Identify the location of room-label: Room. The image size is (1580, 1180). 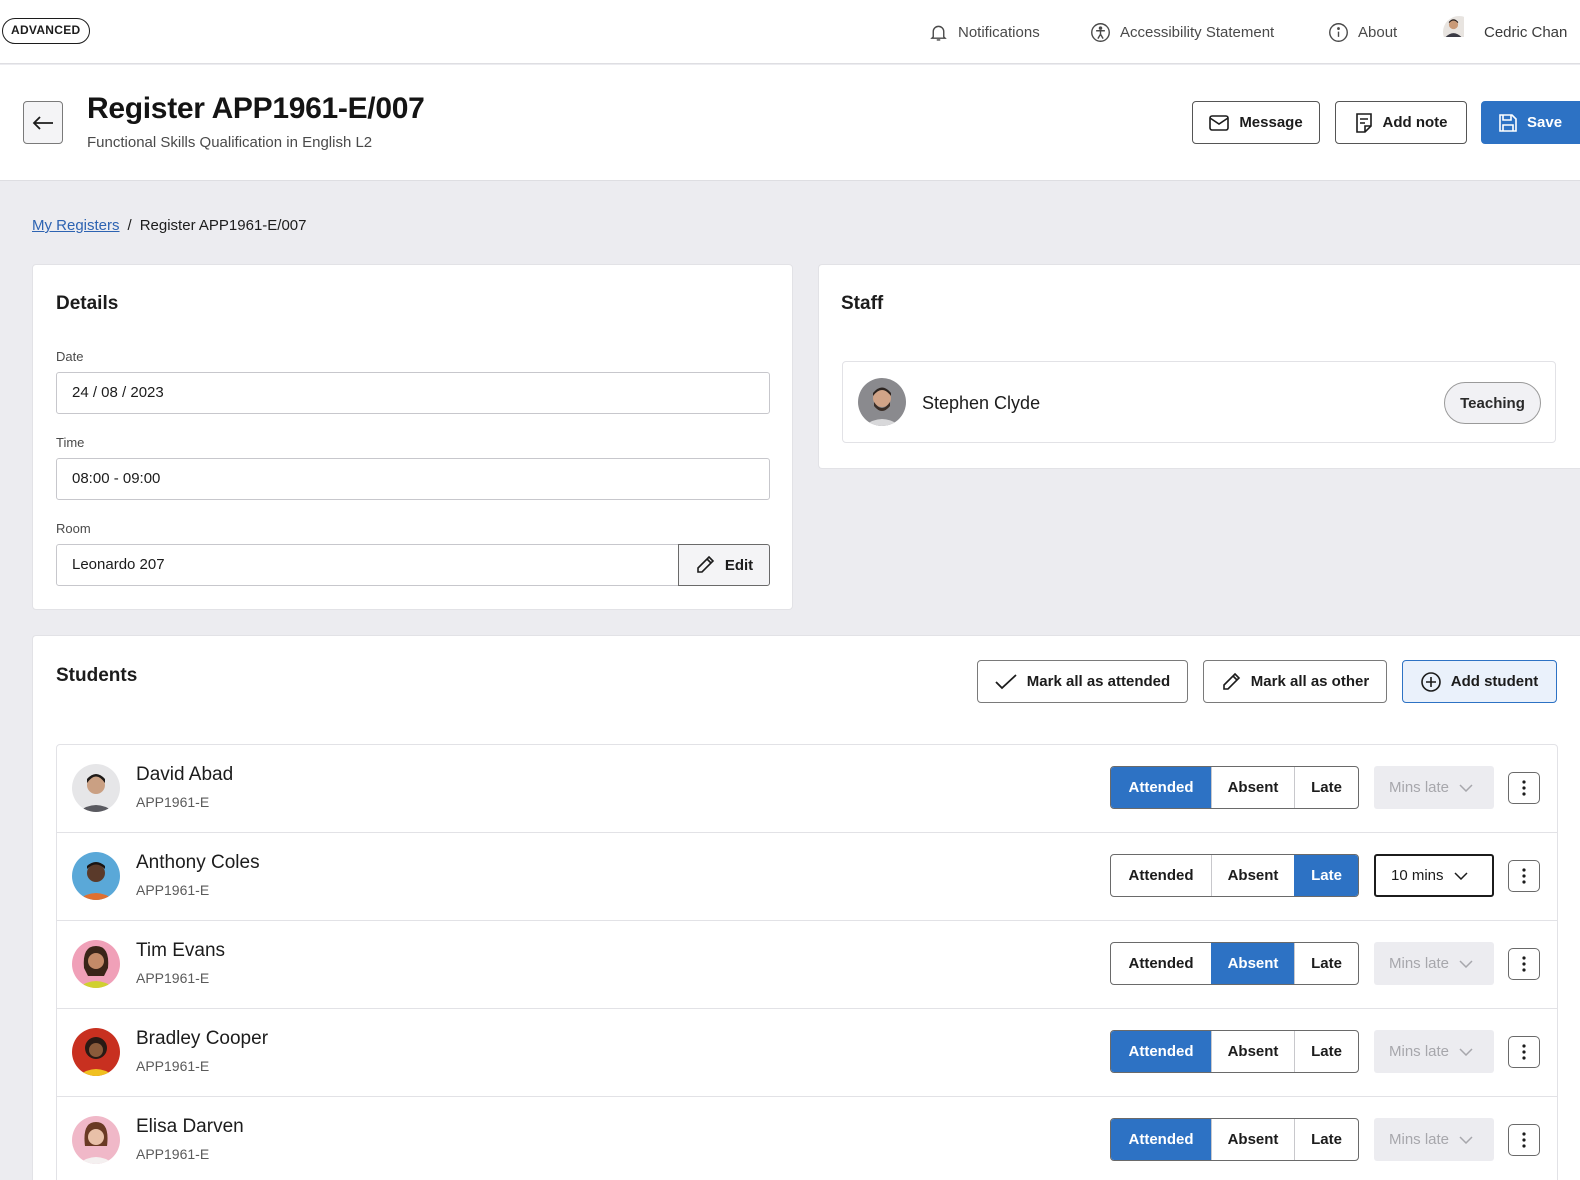
(73, 528).